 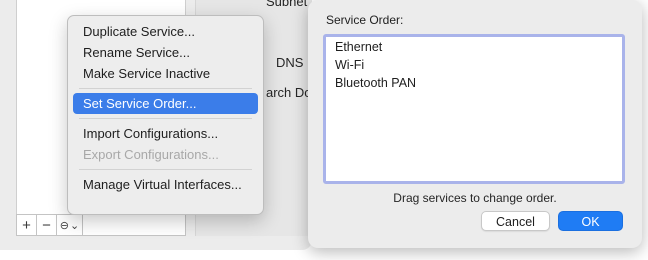 I want to click on list-item: Ethernet, so click(x=474, y=47).